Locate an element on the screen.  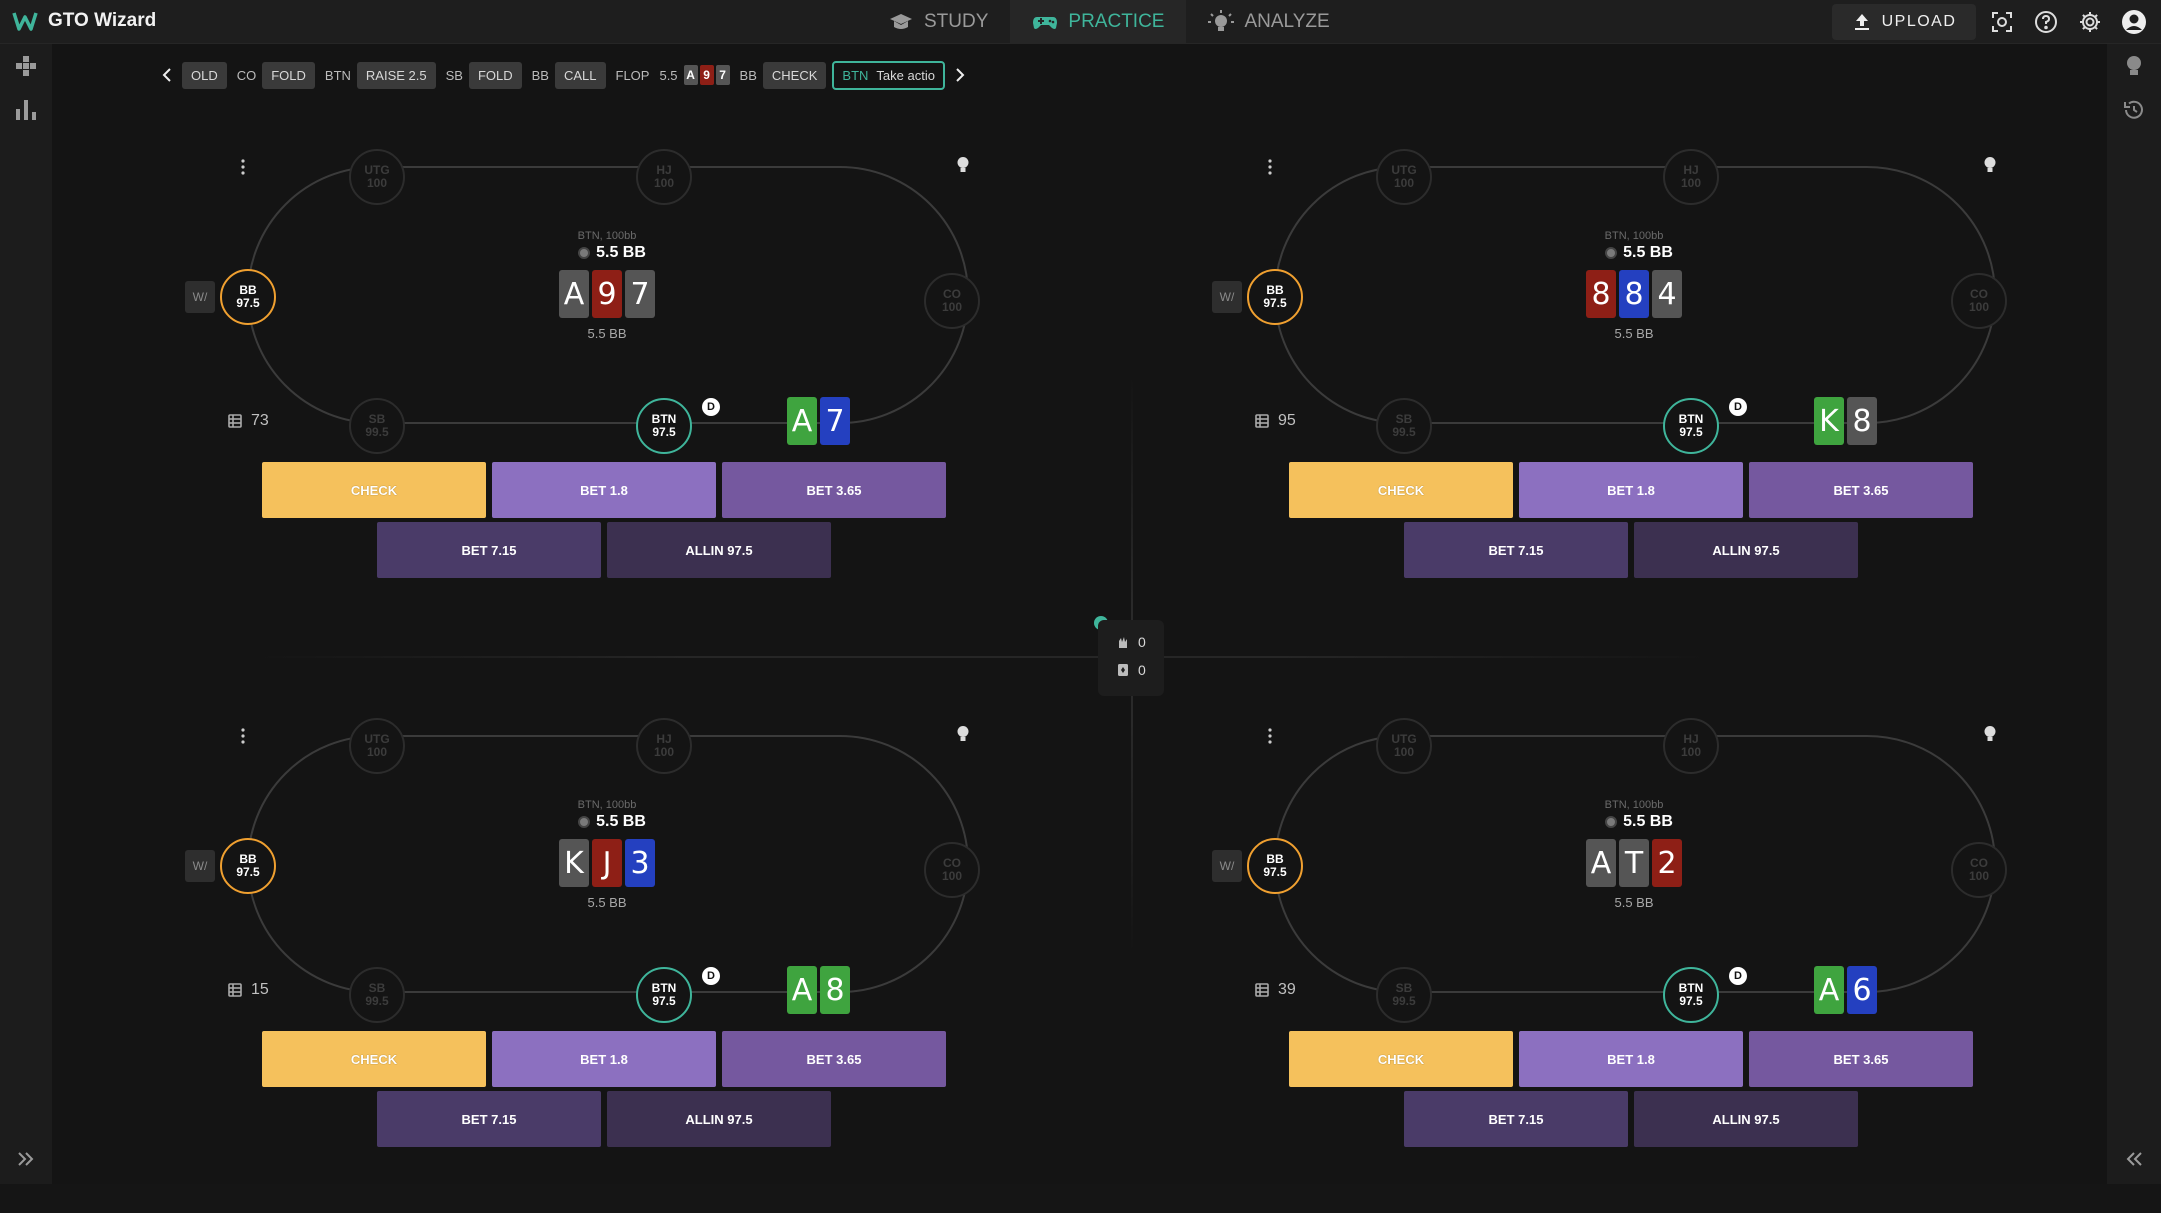
seat-btn: BTN 97.5 is located at coordinates (1691, 995).